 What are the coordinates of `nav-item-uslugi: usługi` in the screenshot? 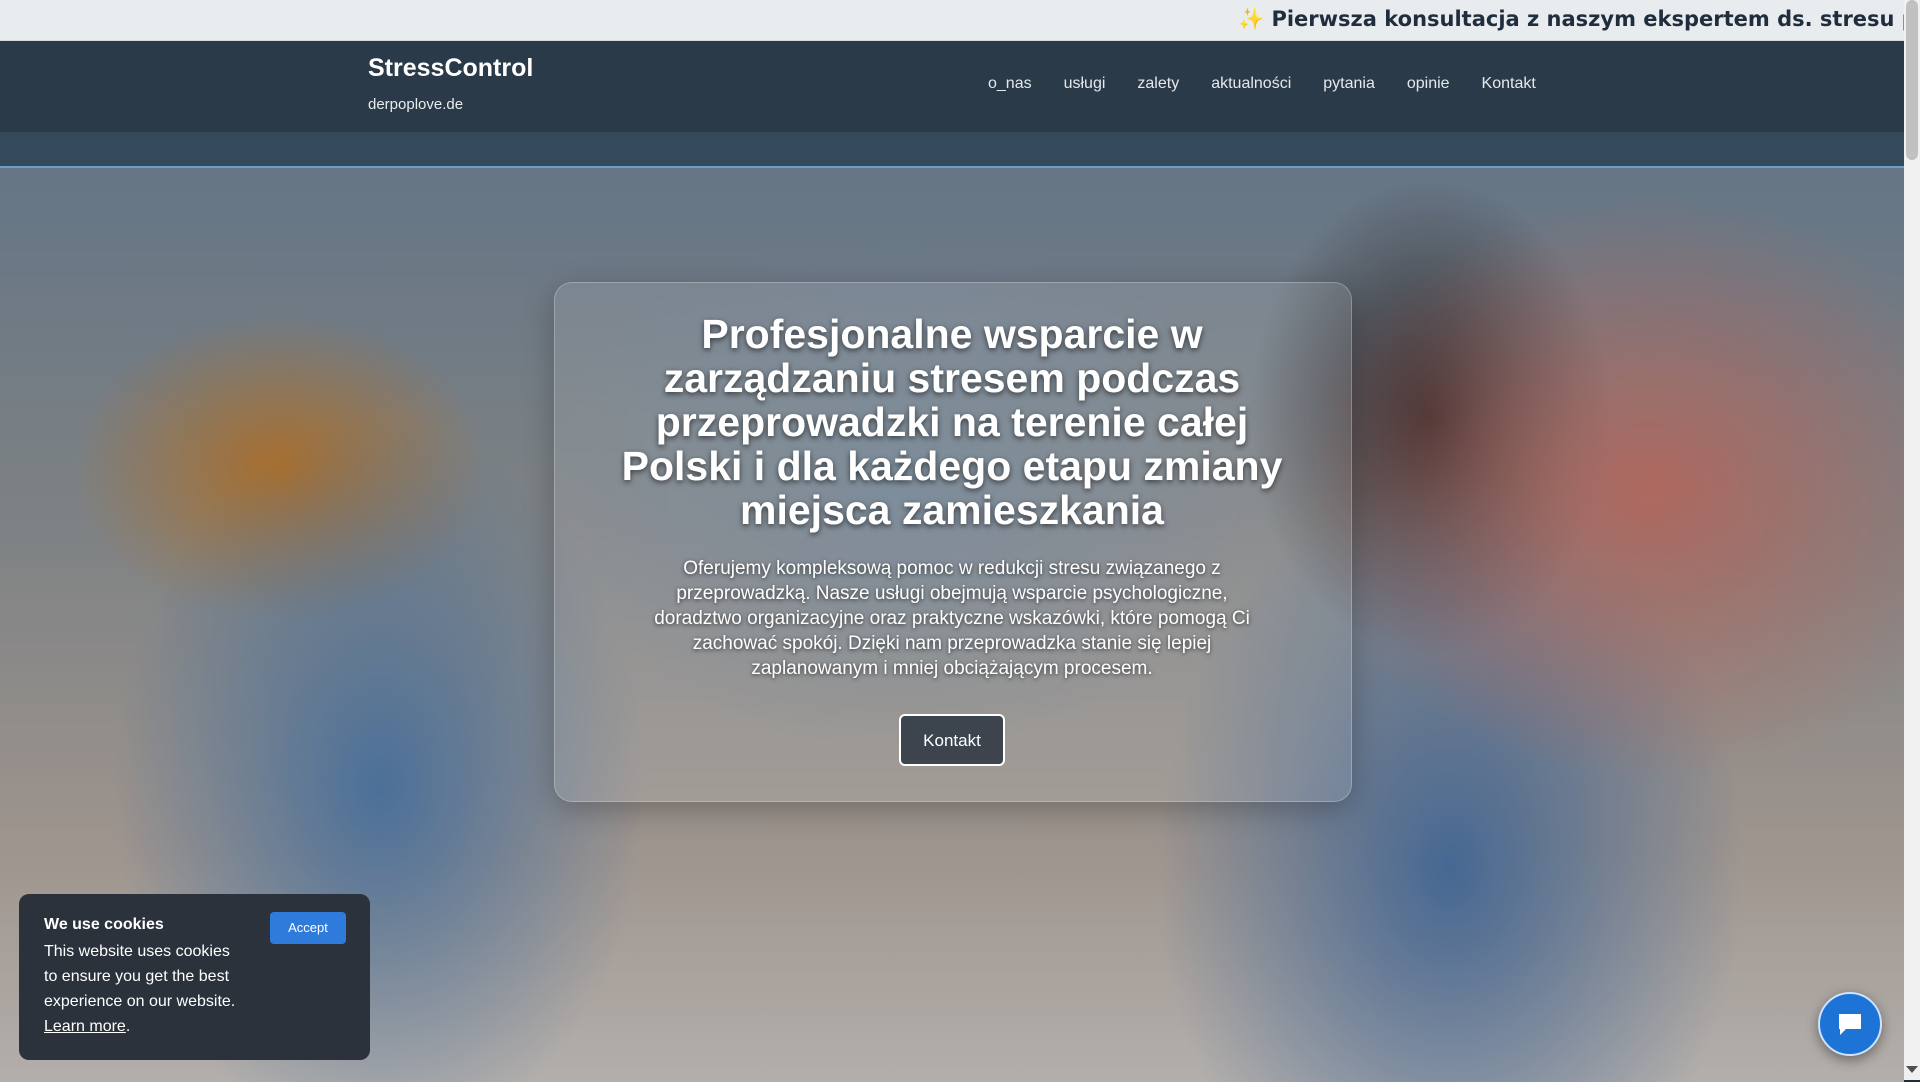 It's located at (1085, 84).